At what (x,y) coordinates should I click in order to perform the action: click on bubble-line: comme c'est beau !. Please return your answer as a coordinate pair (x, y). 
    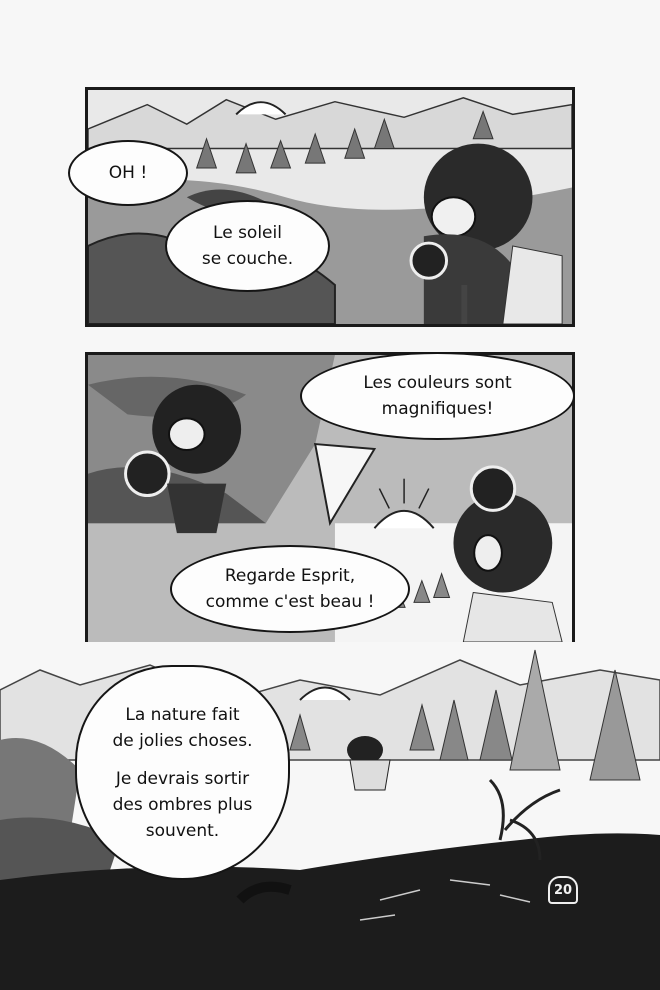
    Looking at the image, I should click on (290, 602).